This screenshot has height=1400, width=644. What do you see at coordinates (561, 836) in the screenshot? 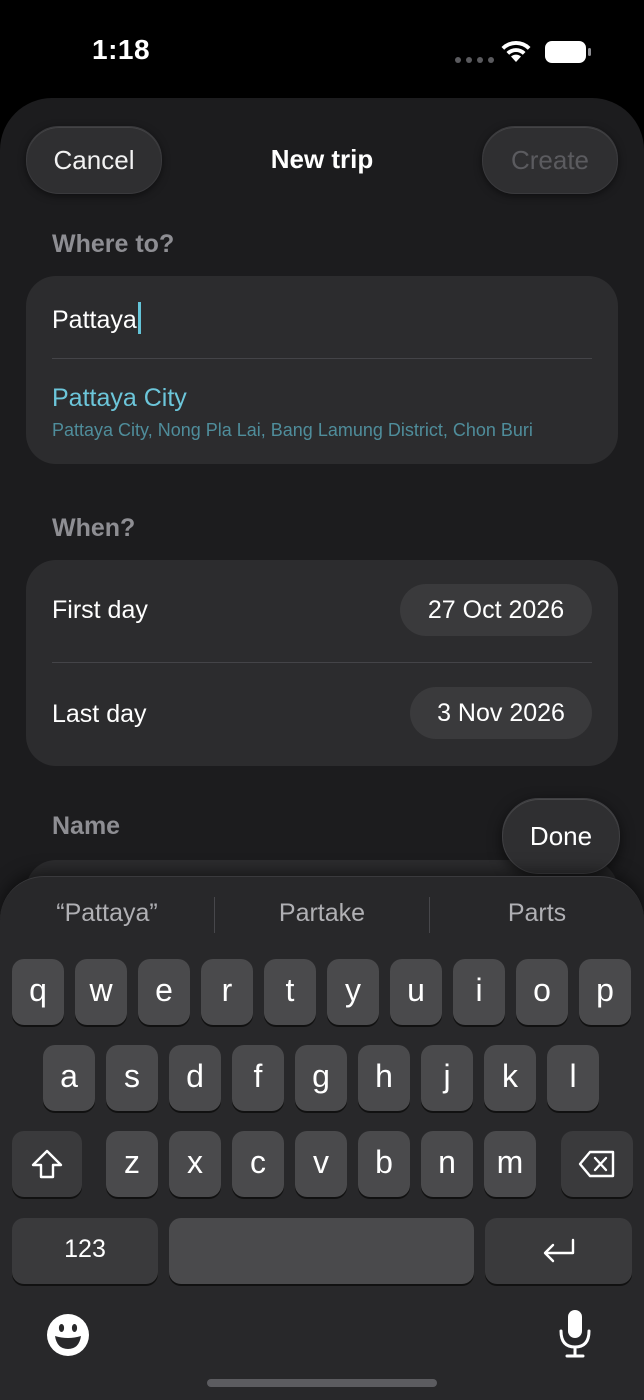
I see `done-button: Done` at bounding box center [561, 836].